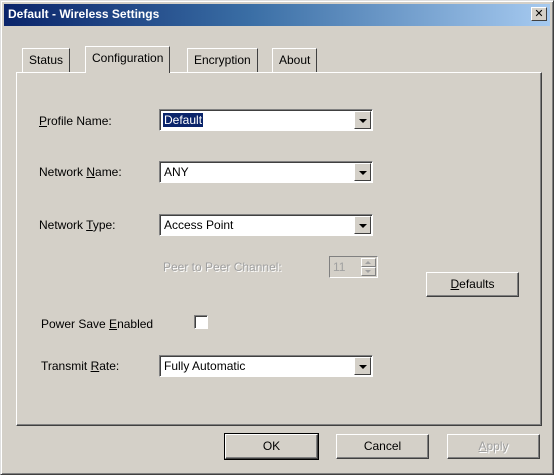 The image size is (554, 475). I want to click on transmit-rate-dropdown-button, so click(362, 366).